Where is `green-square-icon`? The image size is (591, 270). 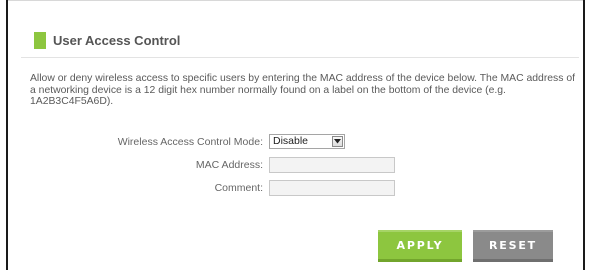
green-square-icon is located at coordinates (40, 40).